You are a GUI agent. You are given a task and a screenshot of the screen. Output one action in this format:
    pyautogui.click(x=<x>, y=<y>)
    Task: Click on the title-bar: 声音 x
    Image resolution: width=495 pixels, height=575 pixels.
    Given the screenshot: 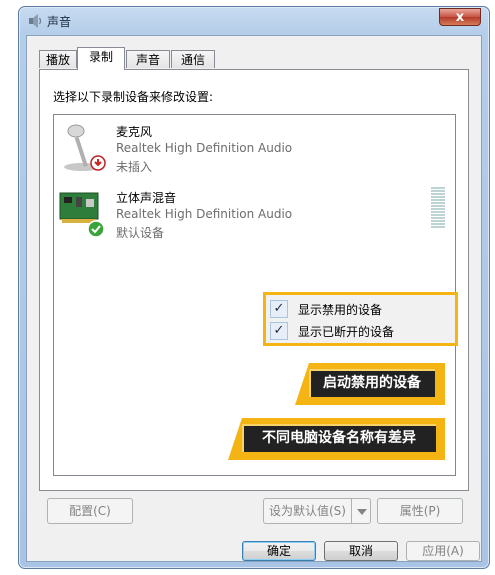 What is the action you would take?
    pyautogui.click(x=254, y=21)
    